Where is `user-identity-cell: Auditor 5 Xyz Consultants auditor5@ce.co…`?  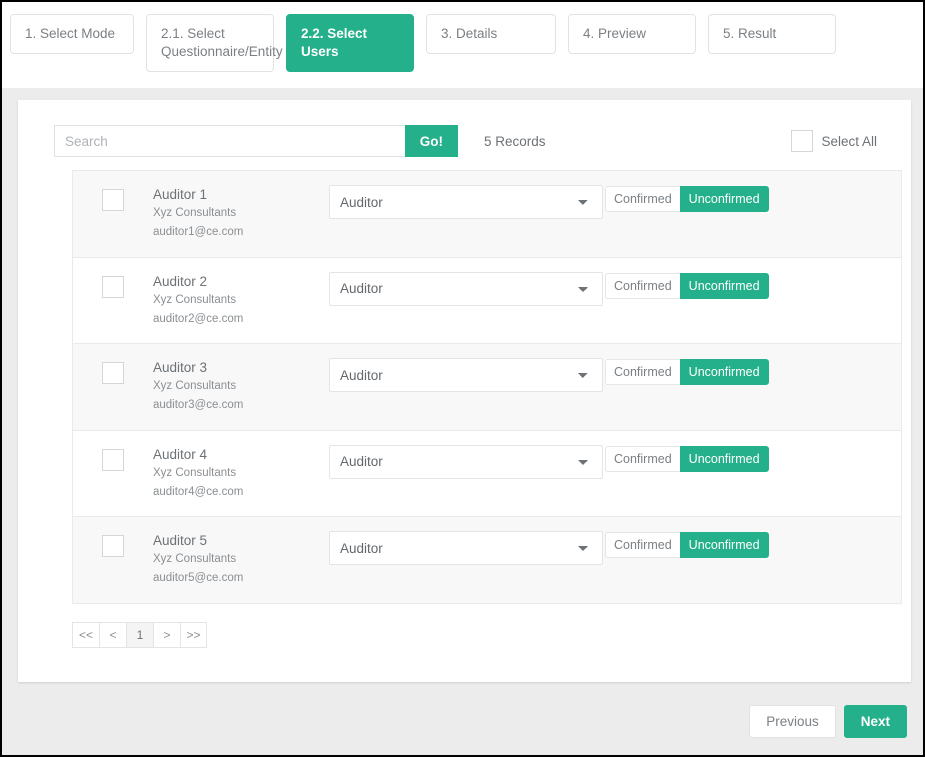
user-identity-cell: Auditor 5 Xyz Consultants auditor5@ce.co… is located at coordinates (241, 559).